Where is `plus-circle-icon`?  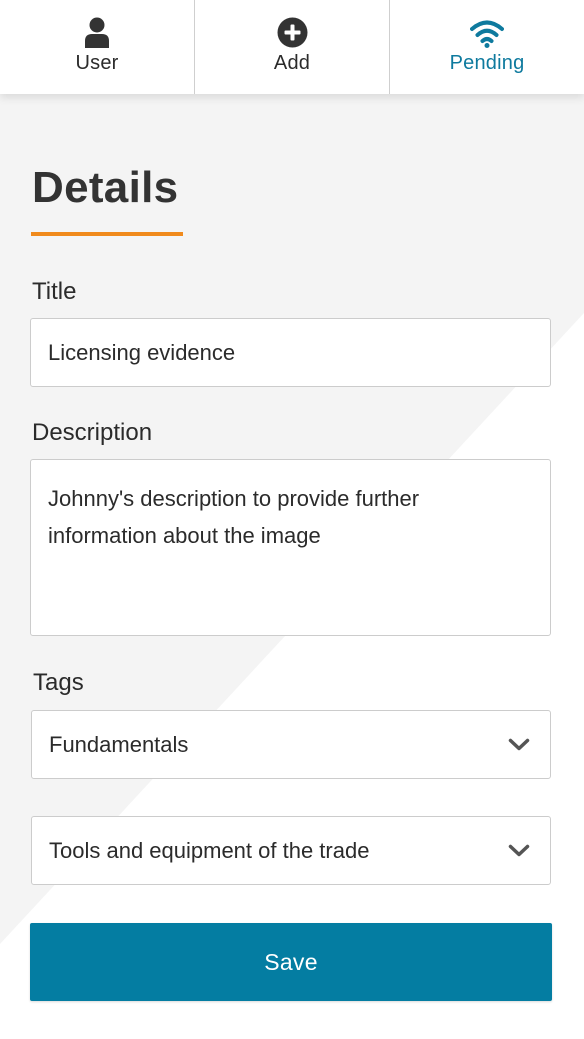
plus-circle-icon is located at coordinates (292, 32).